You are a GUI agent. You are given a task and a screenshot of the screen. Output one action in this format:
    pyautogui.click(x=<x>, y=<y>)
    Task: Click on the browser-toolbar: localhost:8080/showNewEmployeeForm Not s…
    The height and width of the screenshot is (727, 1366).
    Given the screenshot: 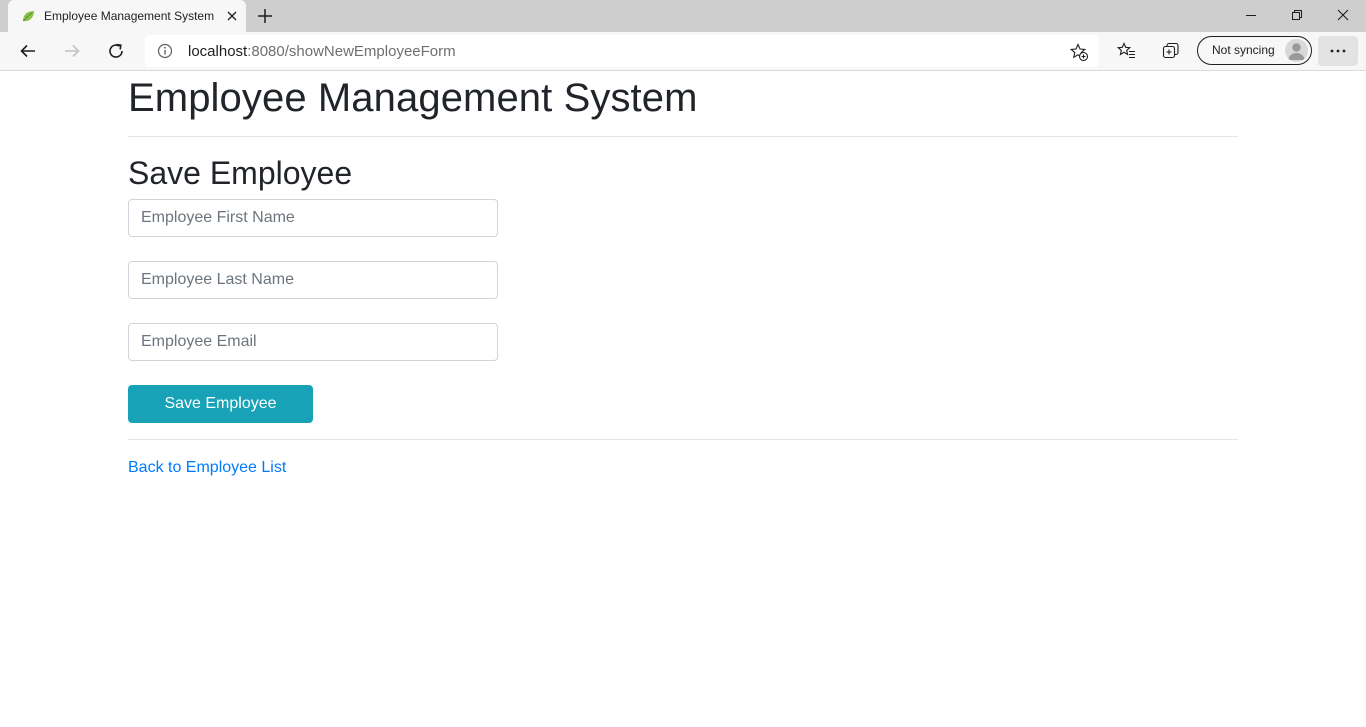 What is the action you would take?
    pyautogui.click(x=683, y=51)
    